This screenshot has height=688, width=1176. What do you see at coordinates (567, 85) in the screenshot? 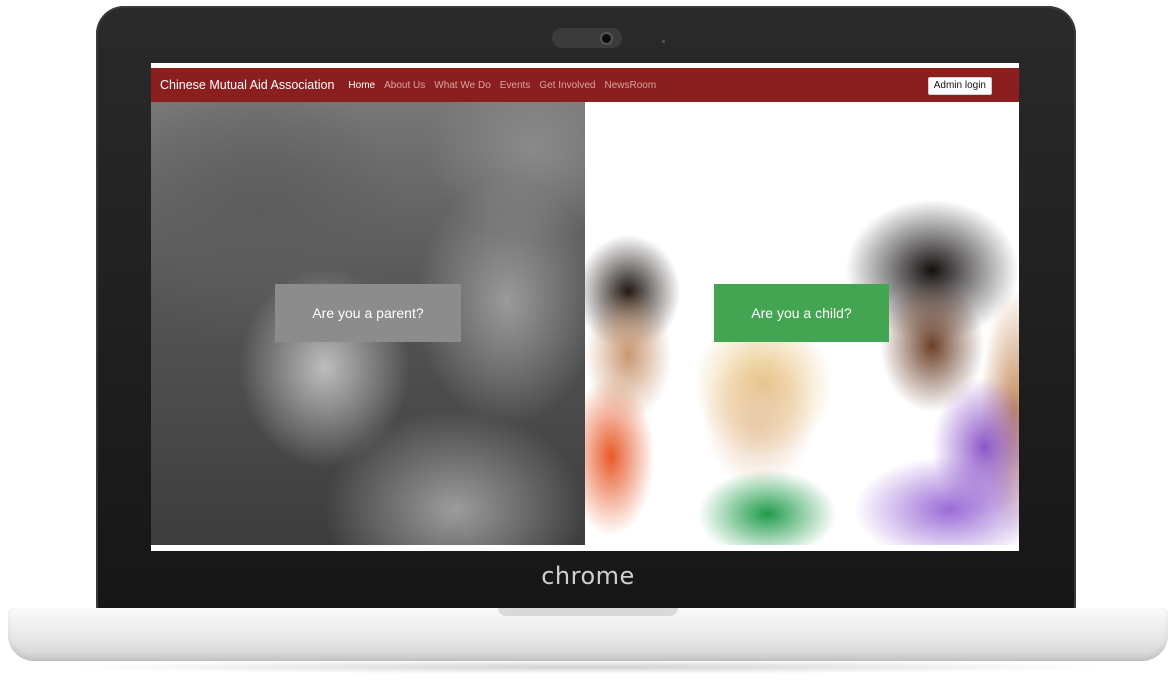
I see `nav-item-get-involved: Get Involved` at bounding box center [567, 85].